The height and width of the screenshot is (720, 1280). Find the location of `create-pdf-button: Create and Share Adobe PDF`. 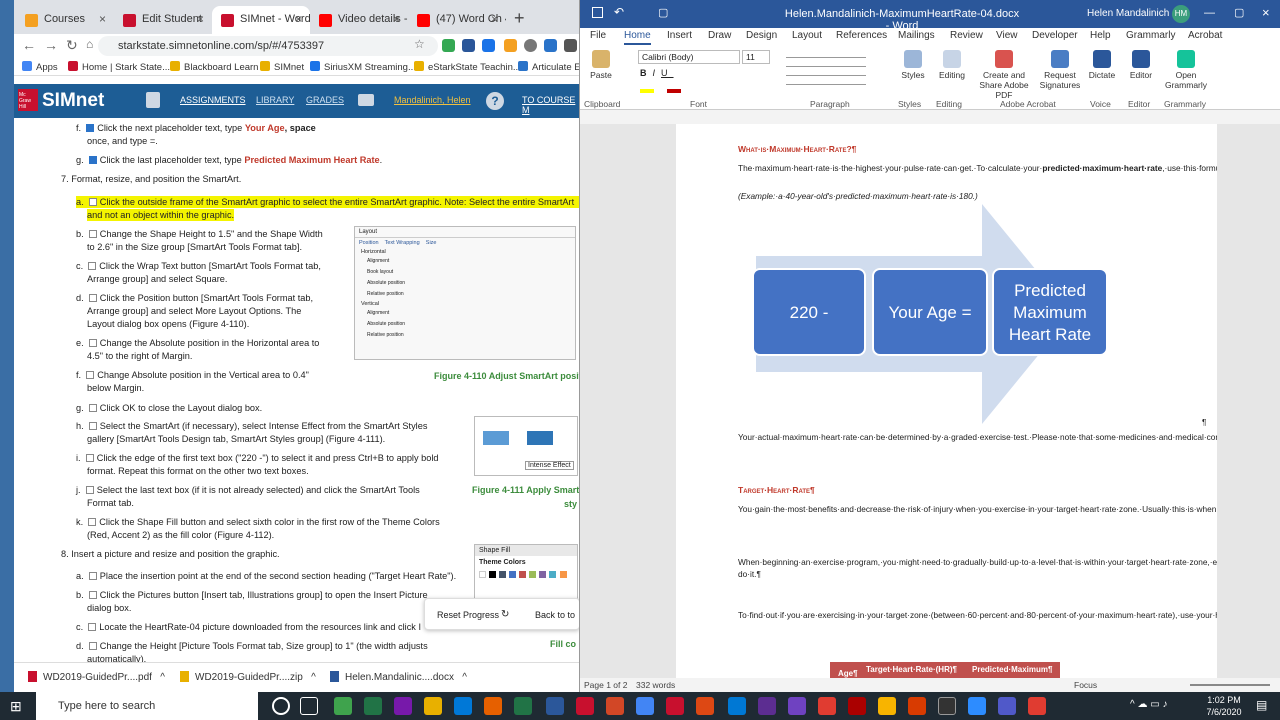

create-pdf-button: Create and Share Adobe PDF is located at coordinates (1004, 75).